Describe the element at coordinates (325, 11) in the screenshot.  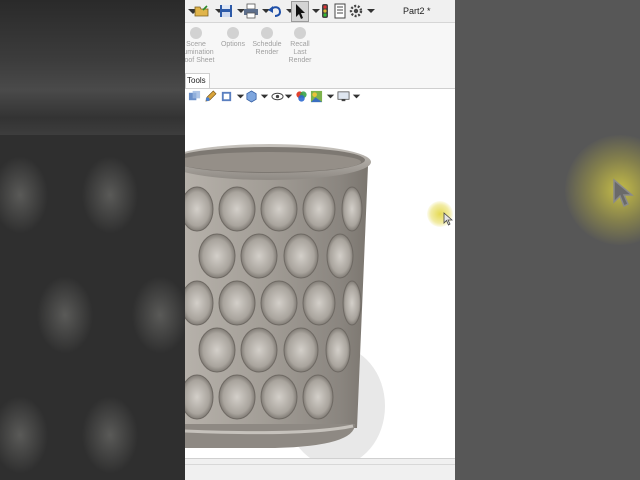
I see `traffic-light-icon` at that location.